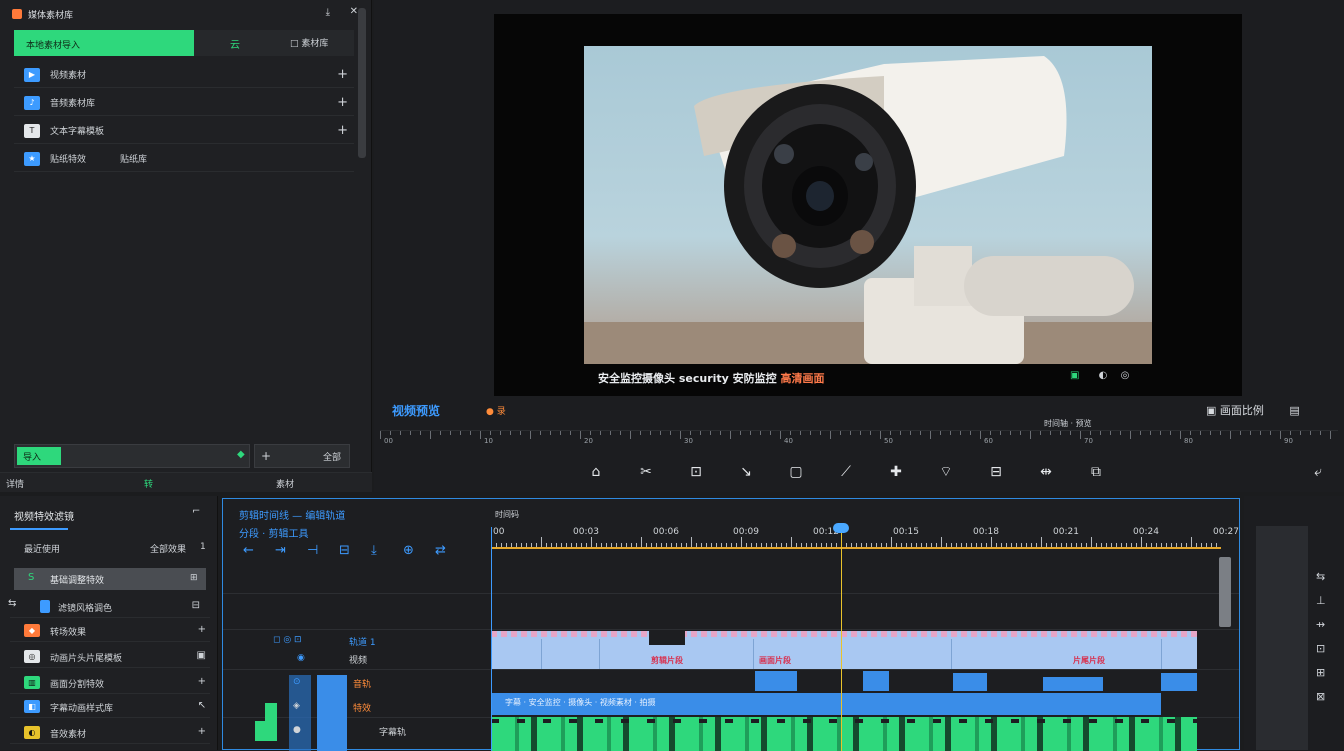 The width and height of the screenshot is (1344, 751). Describe the element at coordinates (1235, 410) in the screenshot. I see `aspect-ratio-button: ▣ 画面比例` at that location.